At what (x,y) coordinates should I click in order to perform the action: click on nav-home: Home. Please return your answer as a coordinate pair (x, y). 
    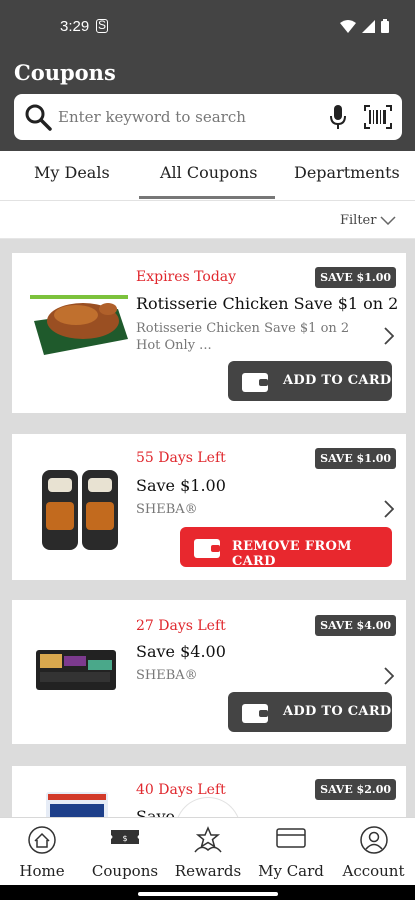
    Looking at the image, I should click on (42, 852).